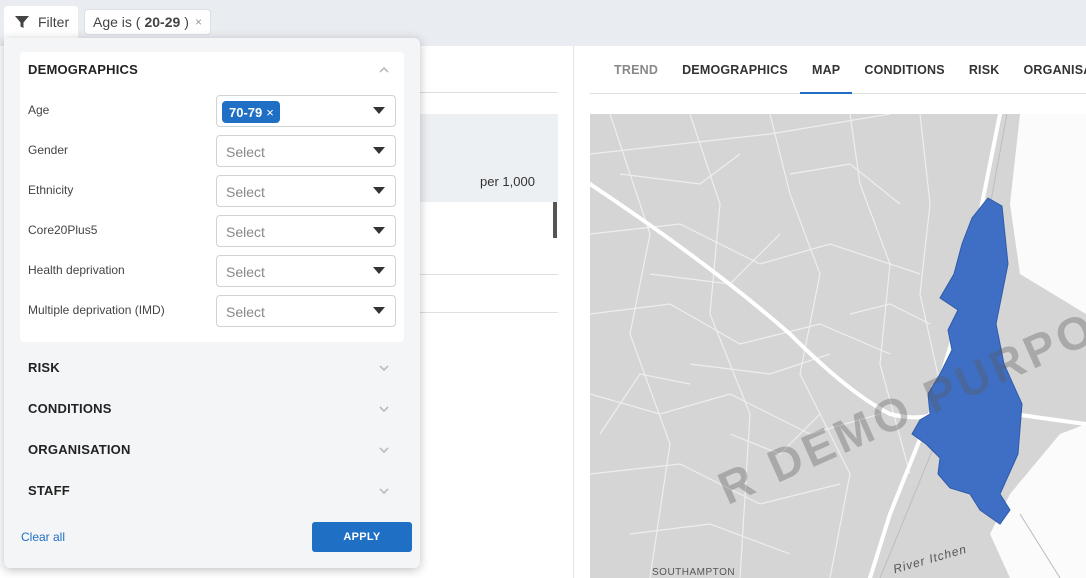  Describe the element at coordinates (246, 112) in the screenshot. I see `tag-label: 70-79` at that location.